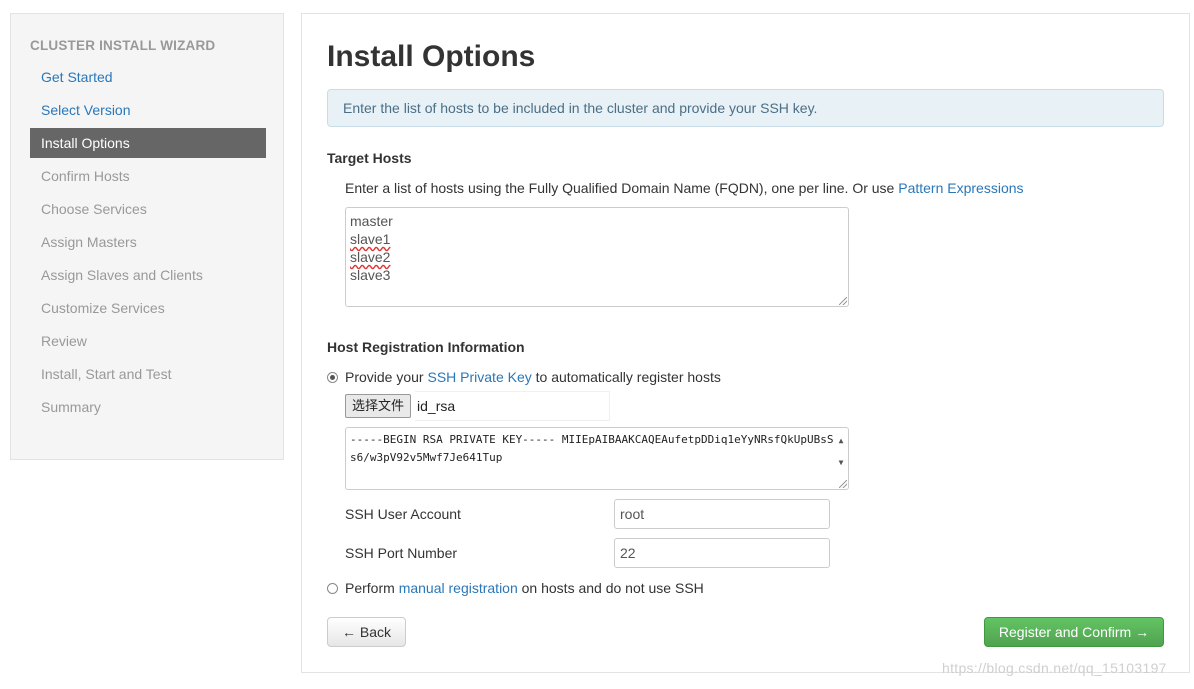  Describe the element at coordinates (403, 514) in the screenshot. I see `ssh-user-label: SSH User Account` at that location.